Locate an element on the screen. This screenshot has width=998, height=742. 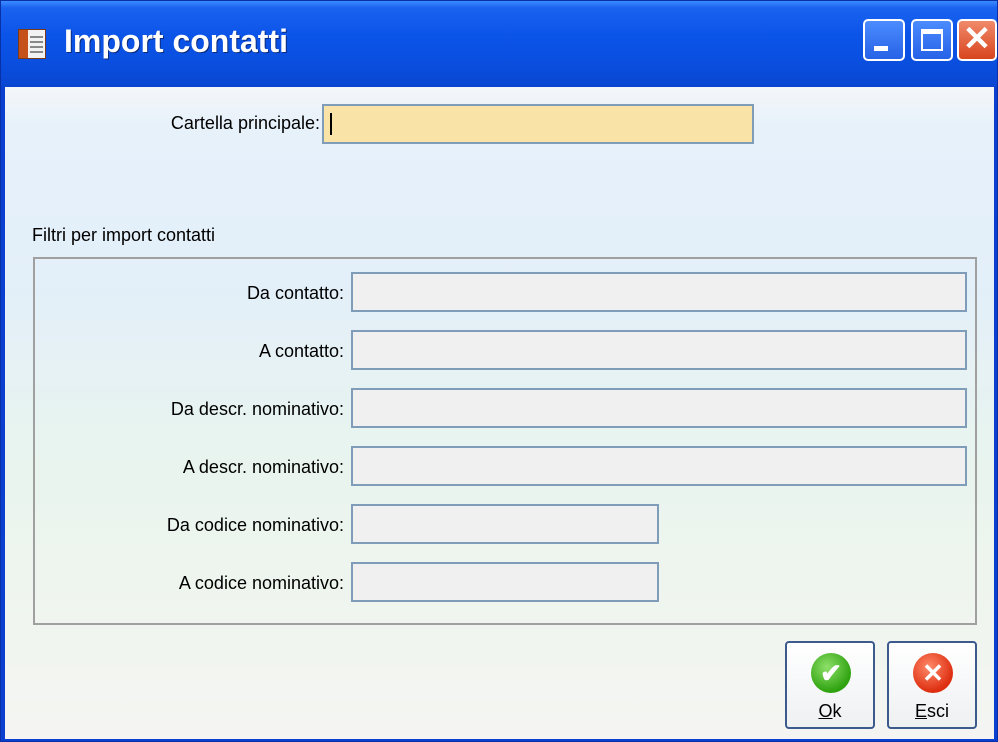
filters-title: Filtri per import contatti is located at coordinates (124, 235).